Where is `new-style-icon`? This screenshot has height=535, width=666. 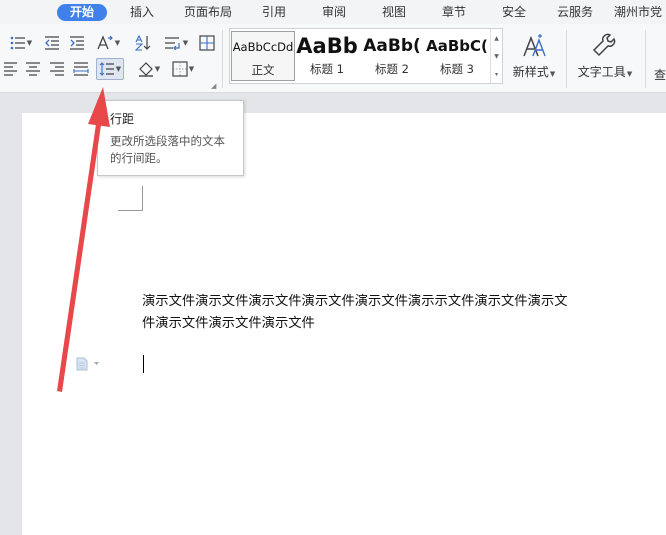 new-style-icon is located at coordinates (534, 45).